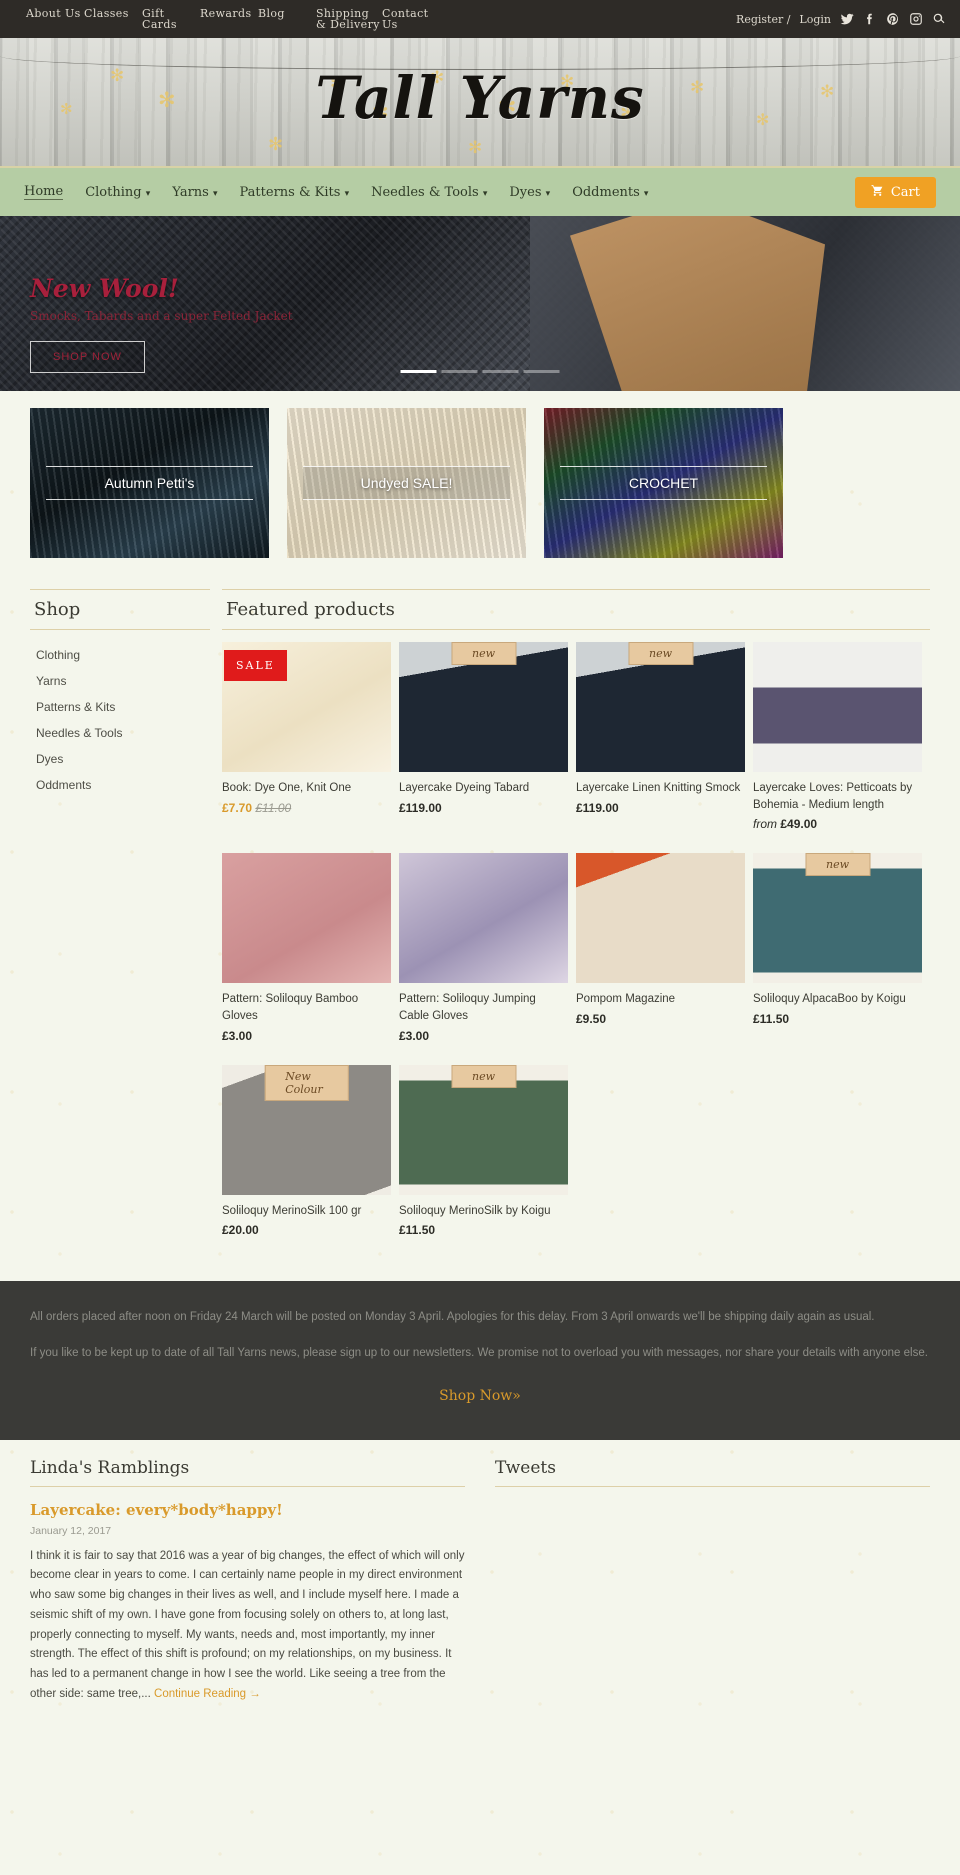 The image size is (960, 1875). I want to click on top-nav-classes: Classes, so click(113, 19).